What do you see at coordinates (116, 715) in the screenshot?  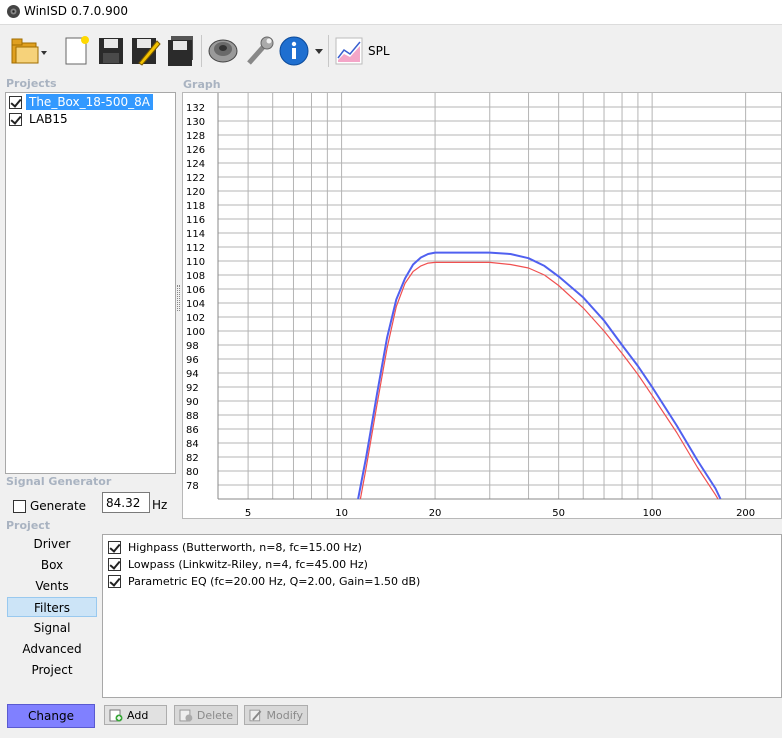 I see `add-icon` at bounding box center [116, 715].